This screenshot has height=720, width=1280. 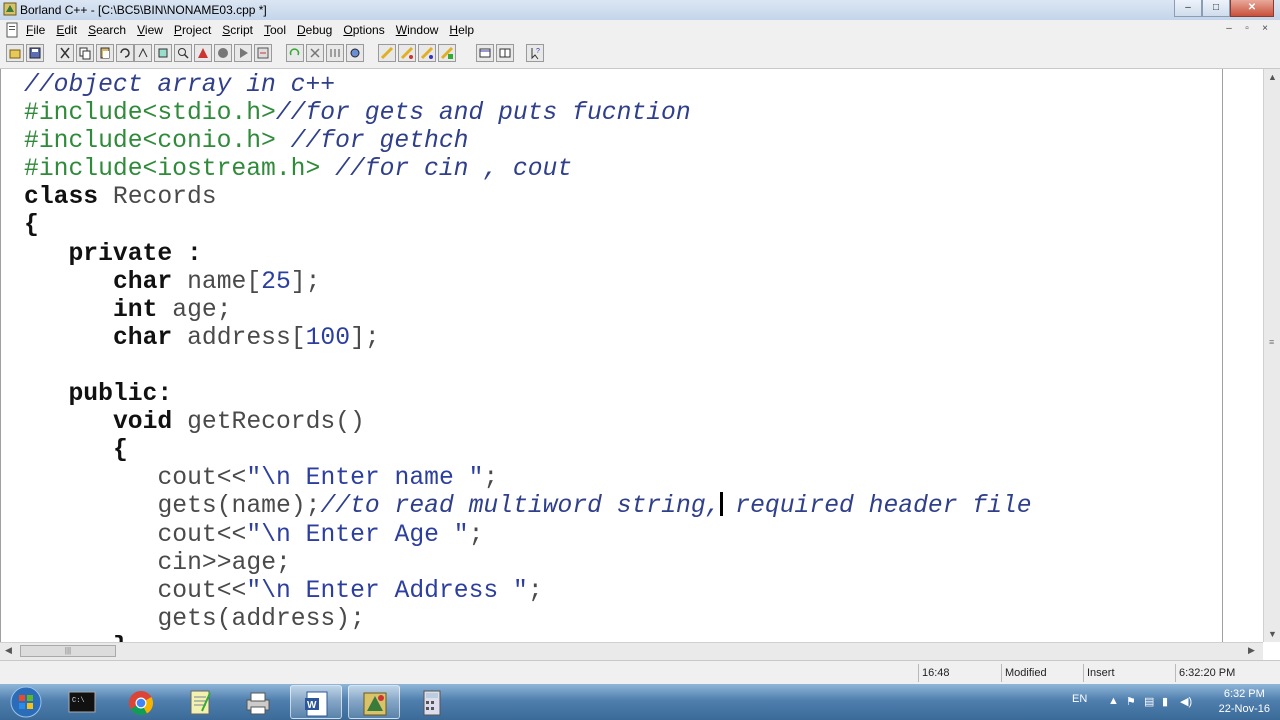 I want to click on clock-time: 6:32 PM, so click(x=1244, y=694).